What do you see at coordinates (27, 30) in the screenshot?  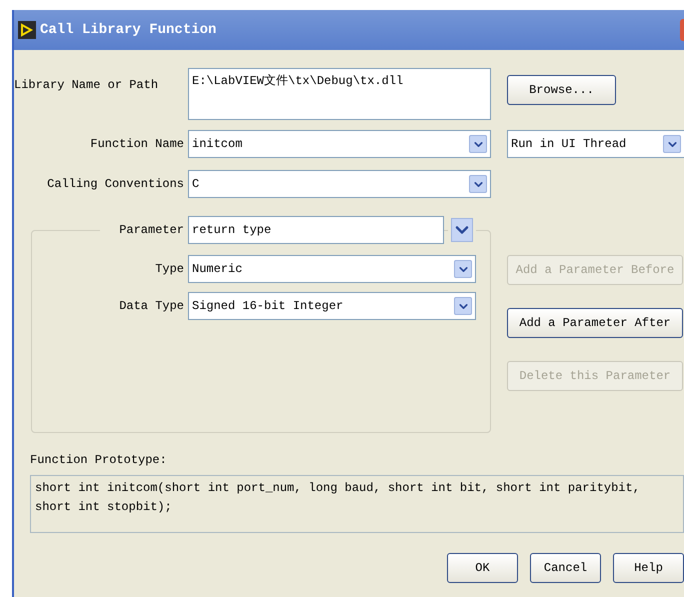 I see `app-icon` at bounding box center [27, 30].